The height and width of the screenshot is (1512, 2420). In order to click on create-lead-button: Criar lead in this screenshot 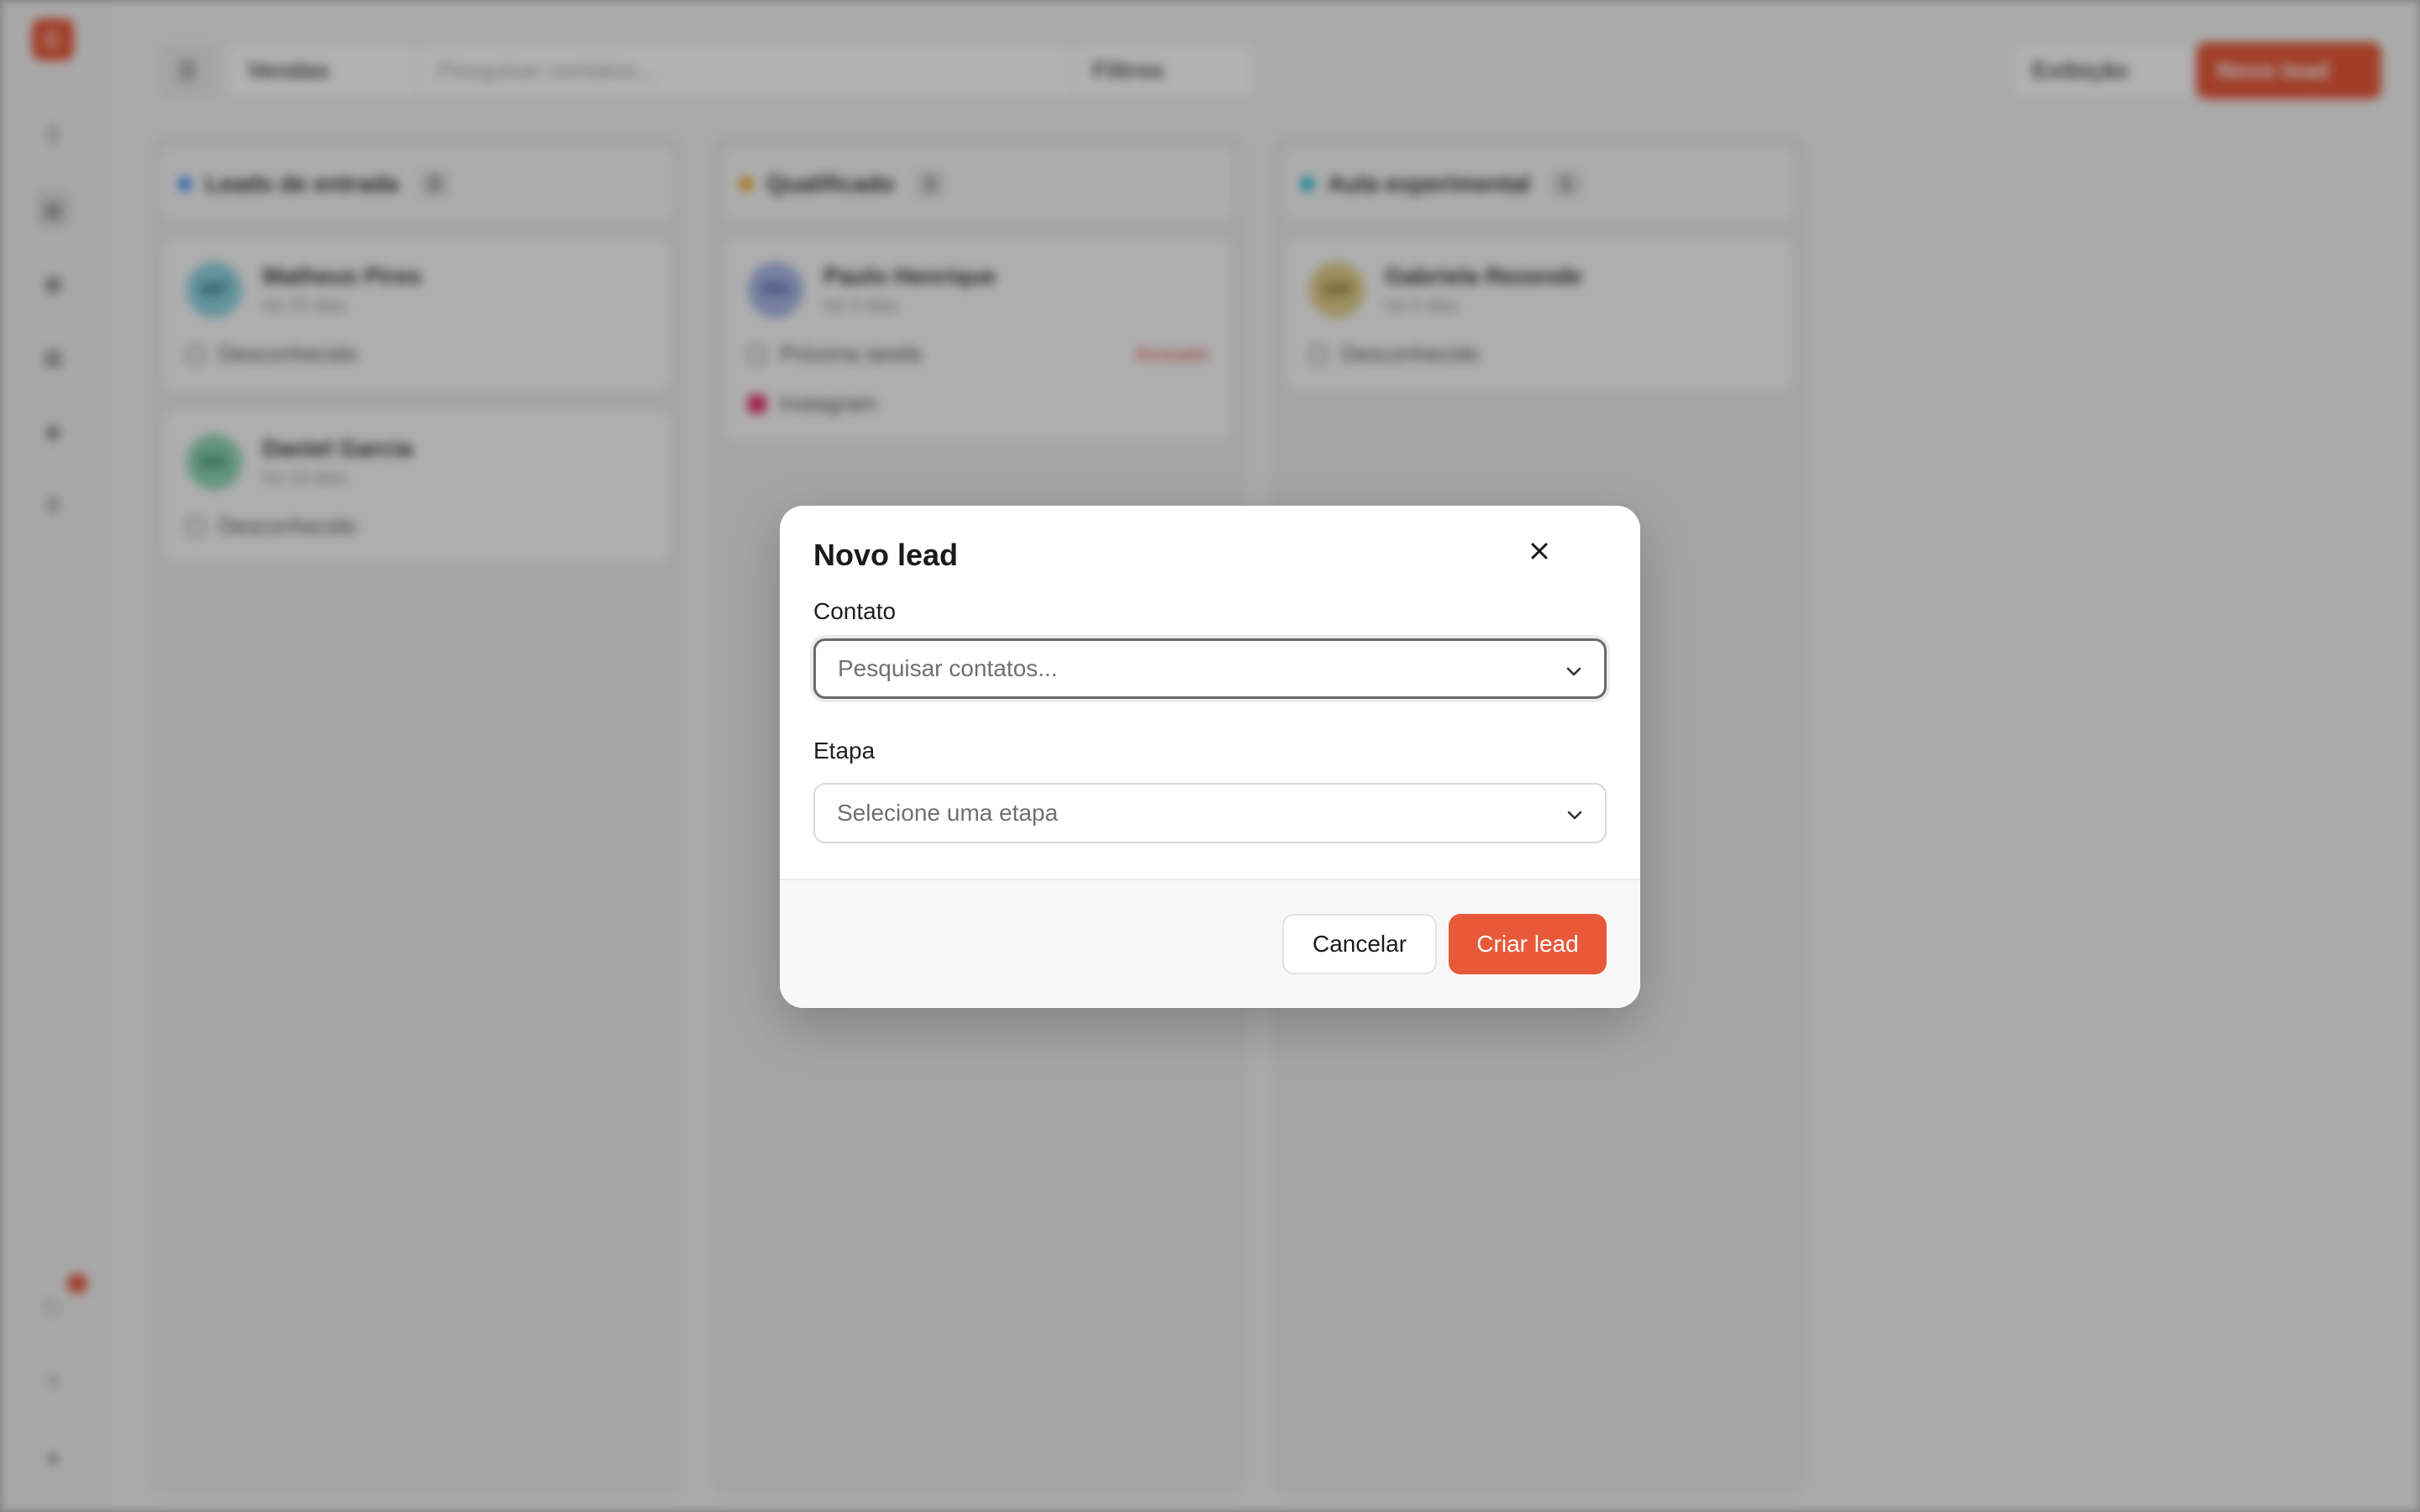, I will do `click(1528, 944)`.